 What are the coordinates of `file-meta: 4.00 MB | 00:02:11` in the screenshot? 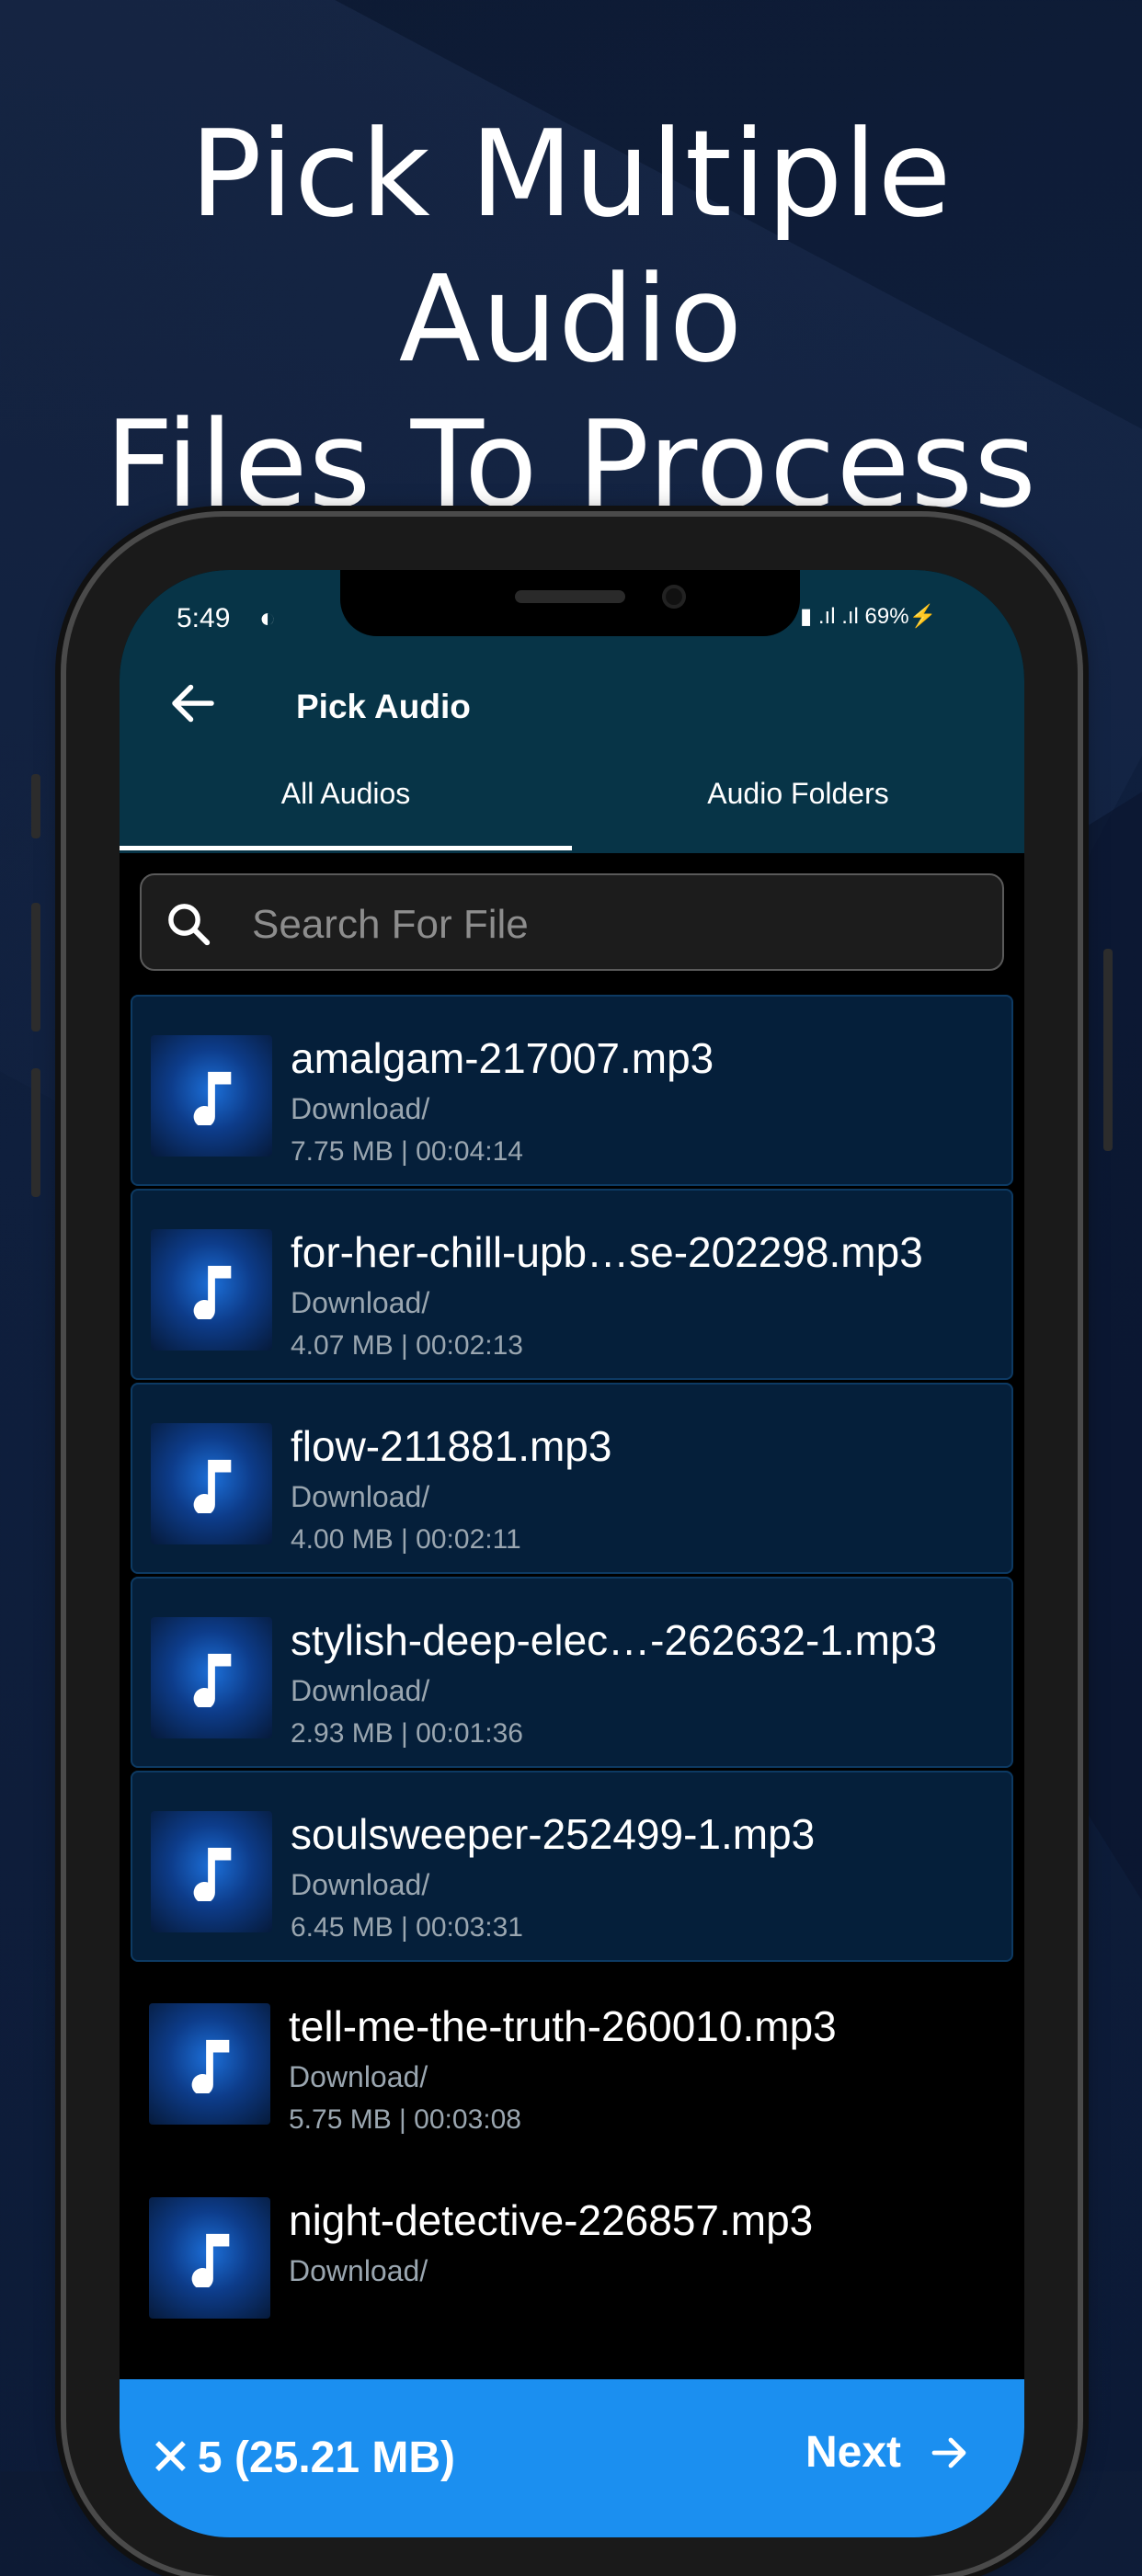 It's located at (406, 1539).